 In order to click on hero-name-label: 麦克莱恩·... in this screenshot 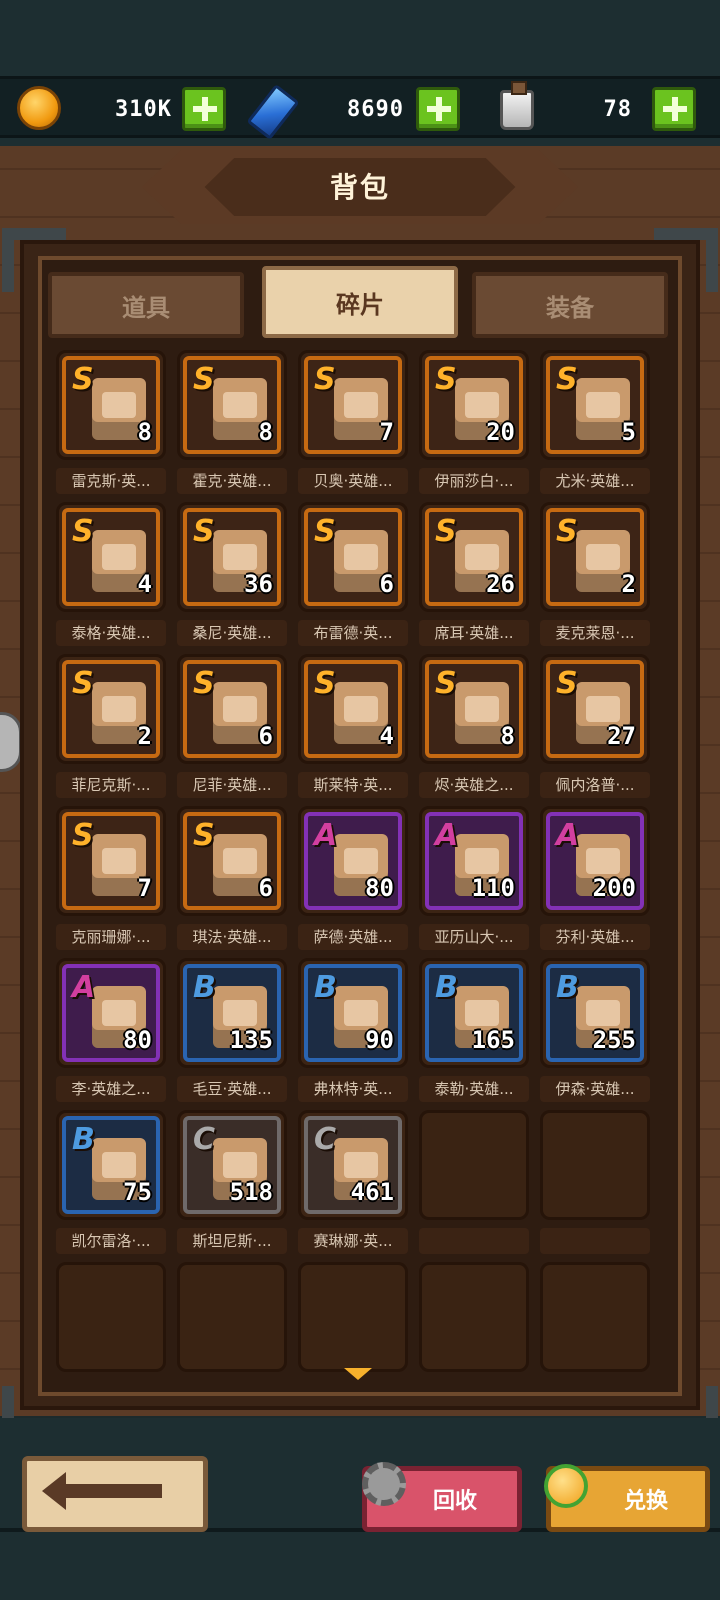, I will do `click(595, 633)`.